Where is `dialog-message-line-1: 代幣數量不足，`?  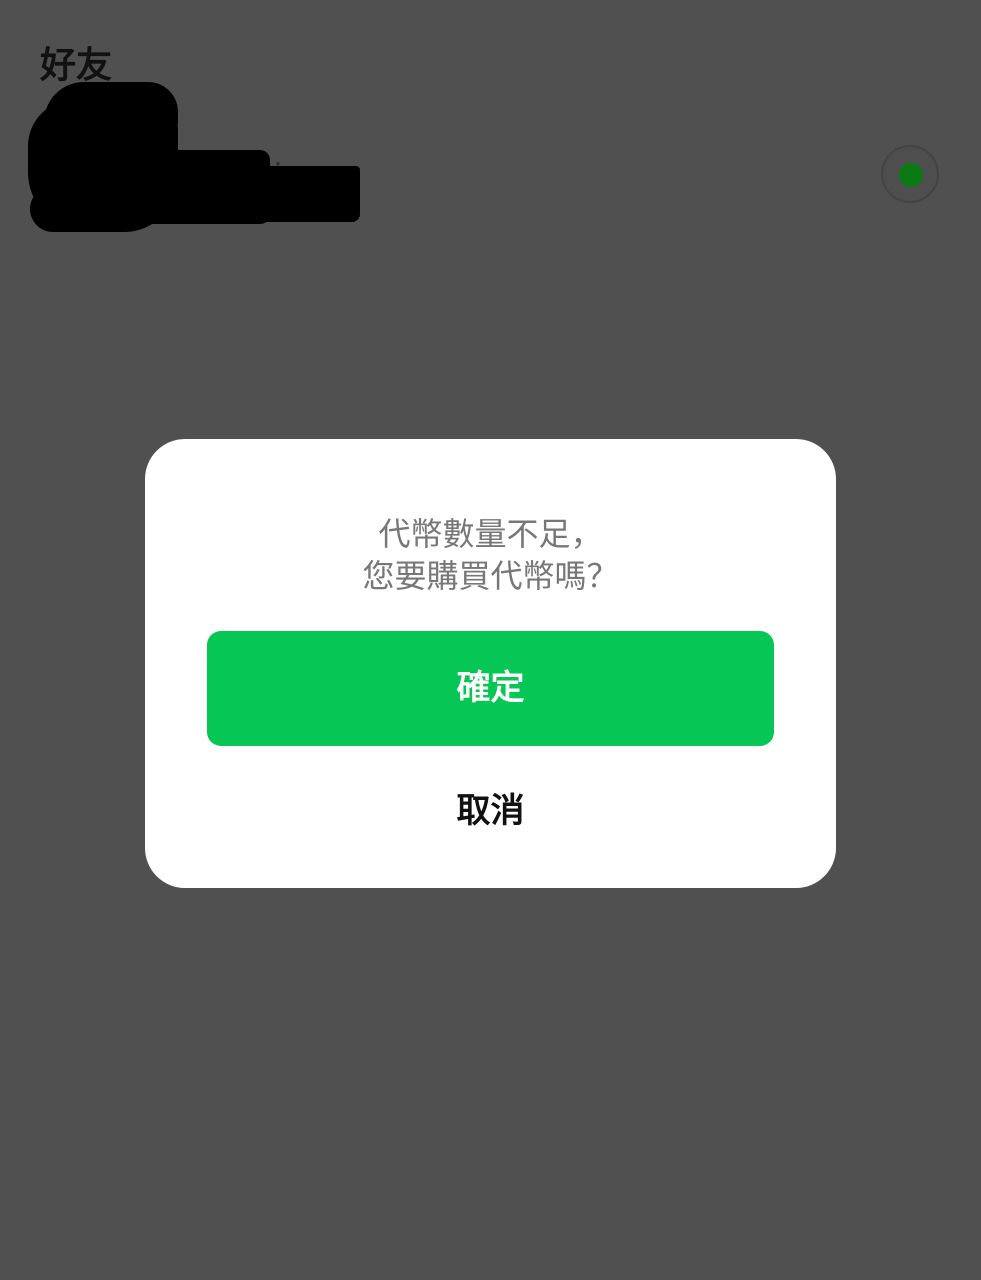 dialog-message-line-1: 代幣數量不足， is located at coordinates (490, 534).